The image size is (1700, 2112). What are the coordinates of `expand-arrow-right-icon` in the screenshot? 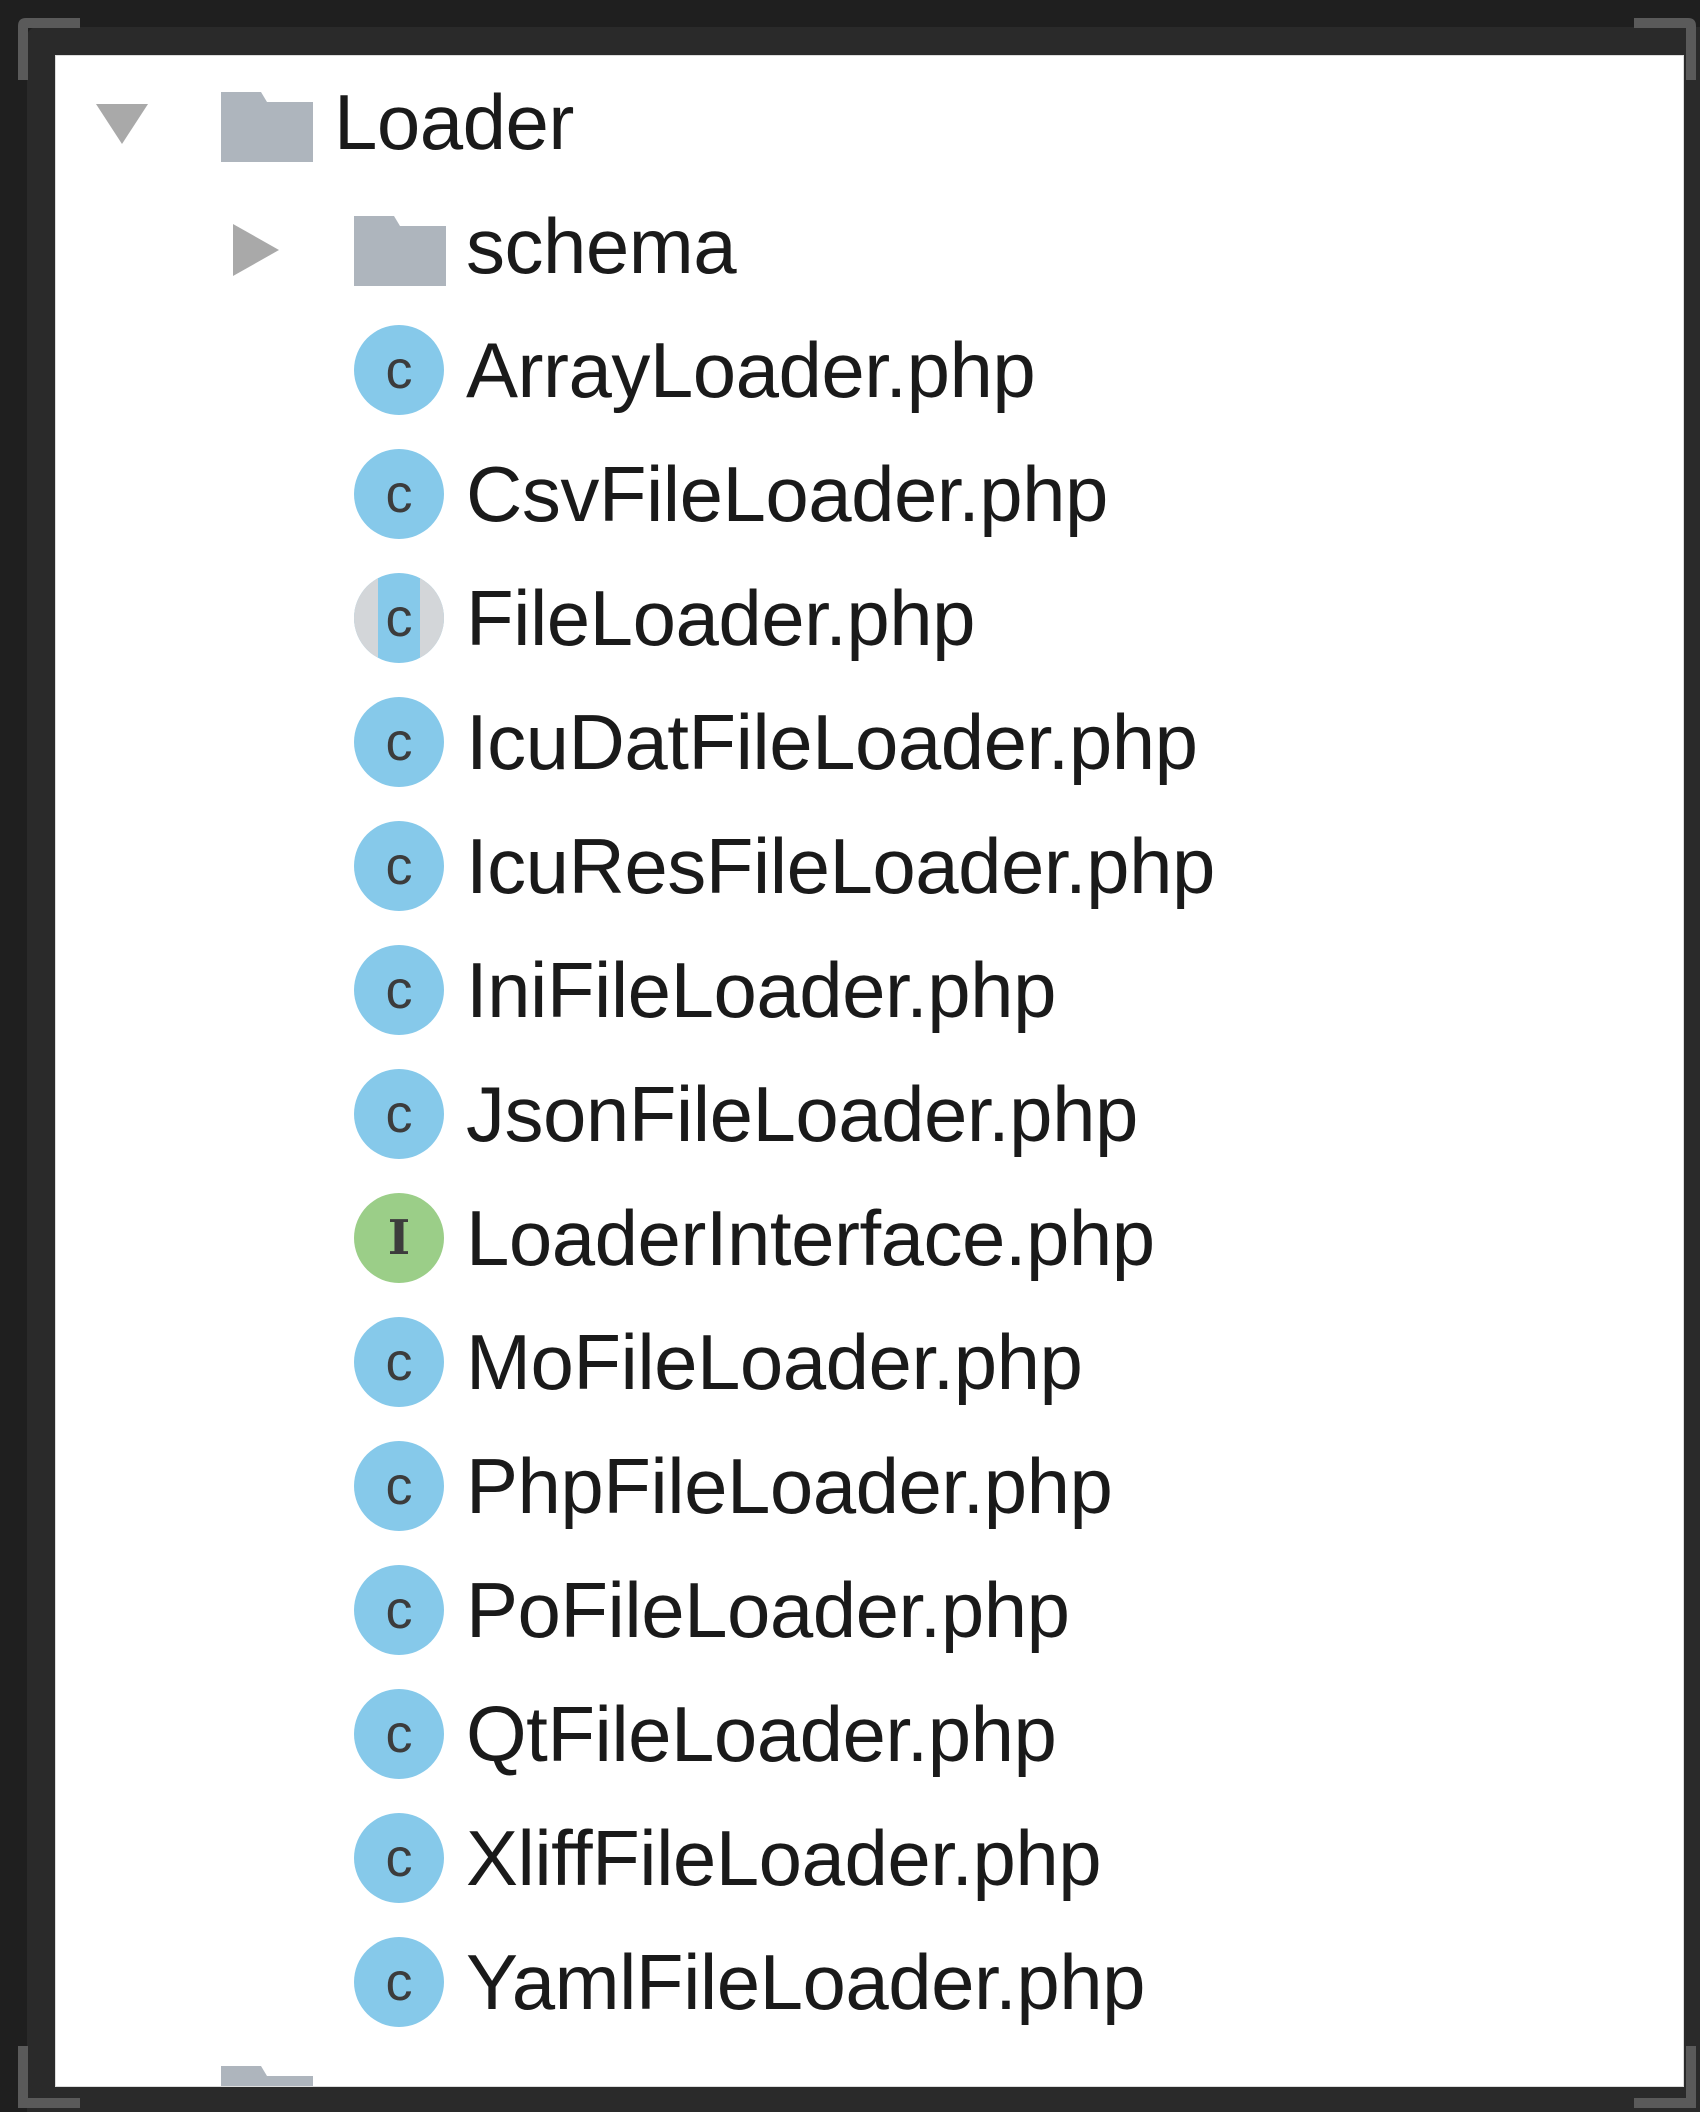 It's located at (256, 250).